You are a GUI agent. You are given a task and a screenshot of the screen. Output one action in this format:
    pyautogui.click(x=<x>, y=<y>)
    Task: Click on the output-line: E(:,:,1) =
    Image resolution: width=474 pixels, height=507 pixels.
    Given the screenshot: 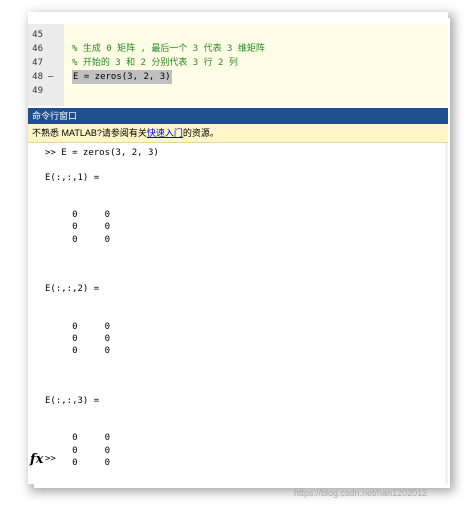 What is the action you would take?
    pyautogui.click(x=72, y=177)
    